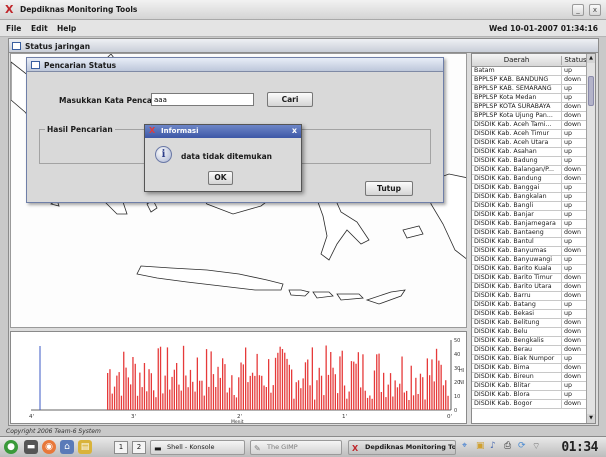  Describe the element at coordinates (66, 28) in the screenshot. I see `menu-help: Help` at that location.